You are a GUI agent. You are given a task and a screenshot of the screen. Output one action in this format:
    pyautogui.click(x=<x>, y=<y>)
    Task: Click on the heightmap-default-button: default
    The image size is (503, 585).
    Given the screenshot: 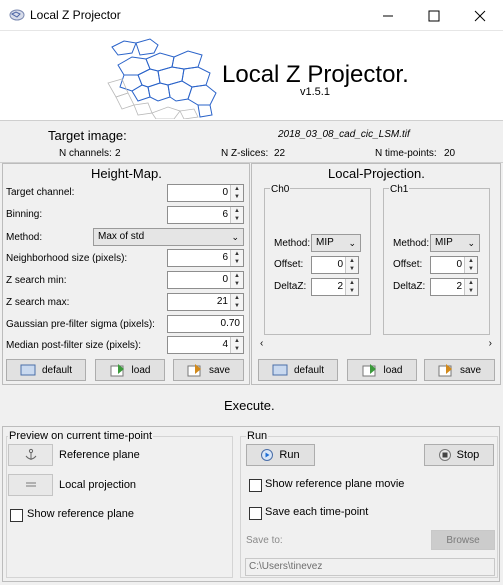 What is the action you would take?
    pyautogui.click(x=46, y=370)
    